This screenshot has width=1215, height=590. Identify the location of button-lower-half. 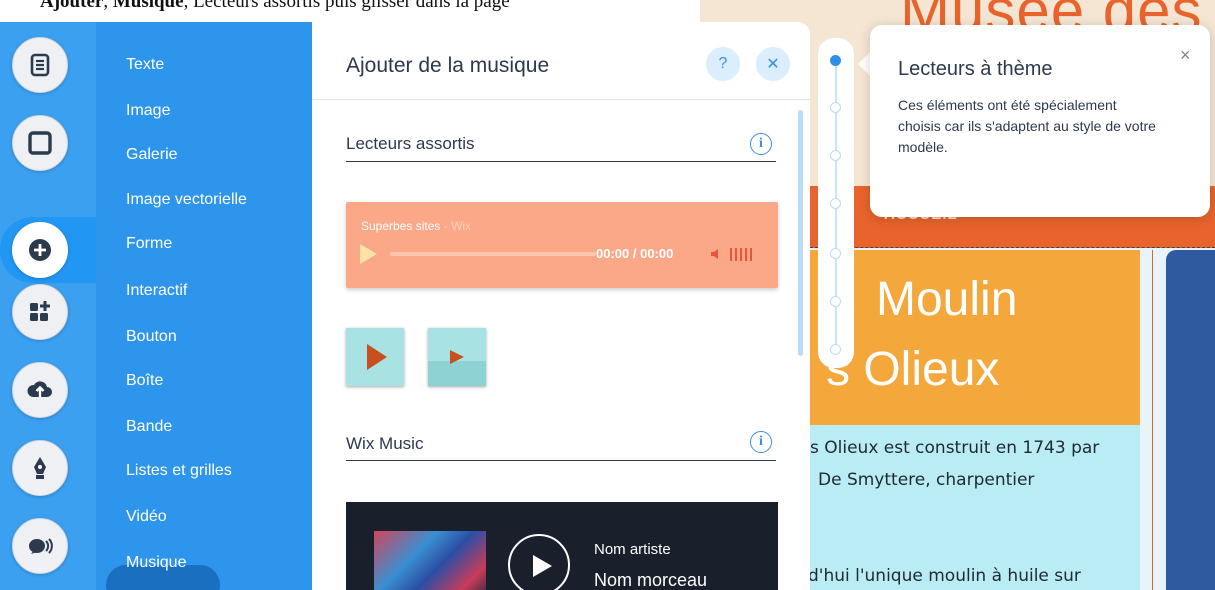
(457, 373).